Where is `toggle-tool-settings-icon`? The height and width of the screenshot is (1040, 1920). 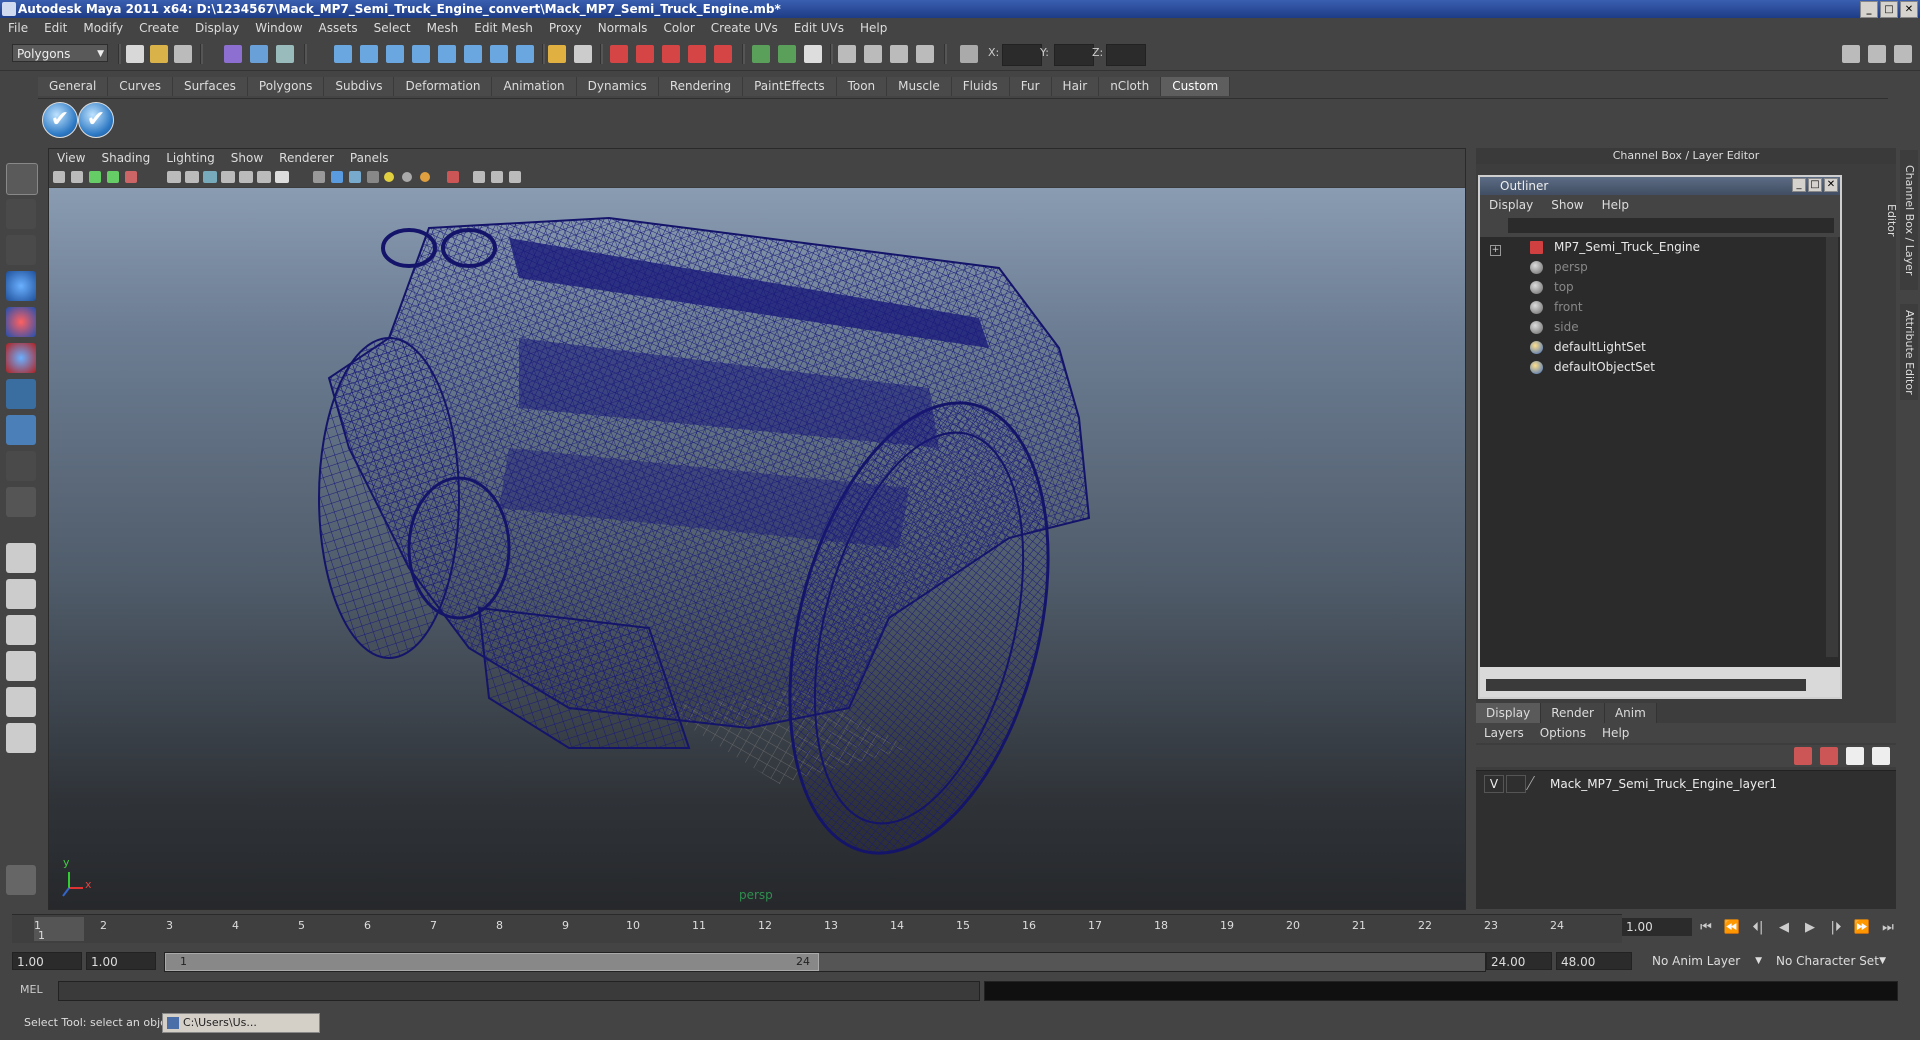
toggle-tool-settings-icon is located at coordinates (1877, 54).